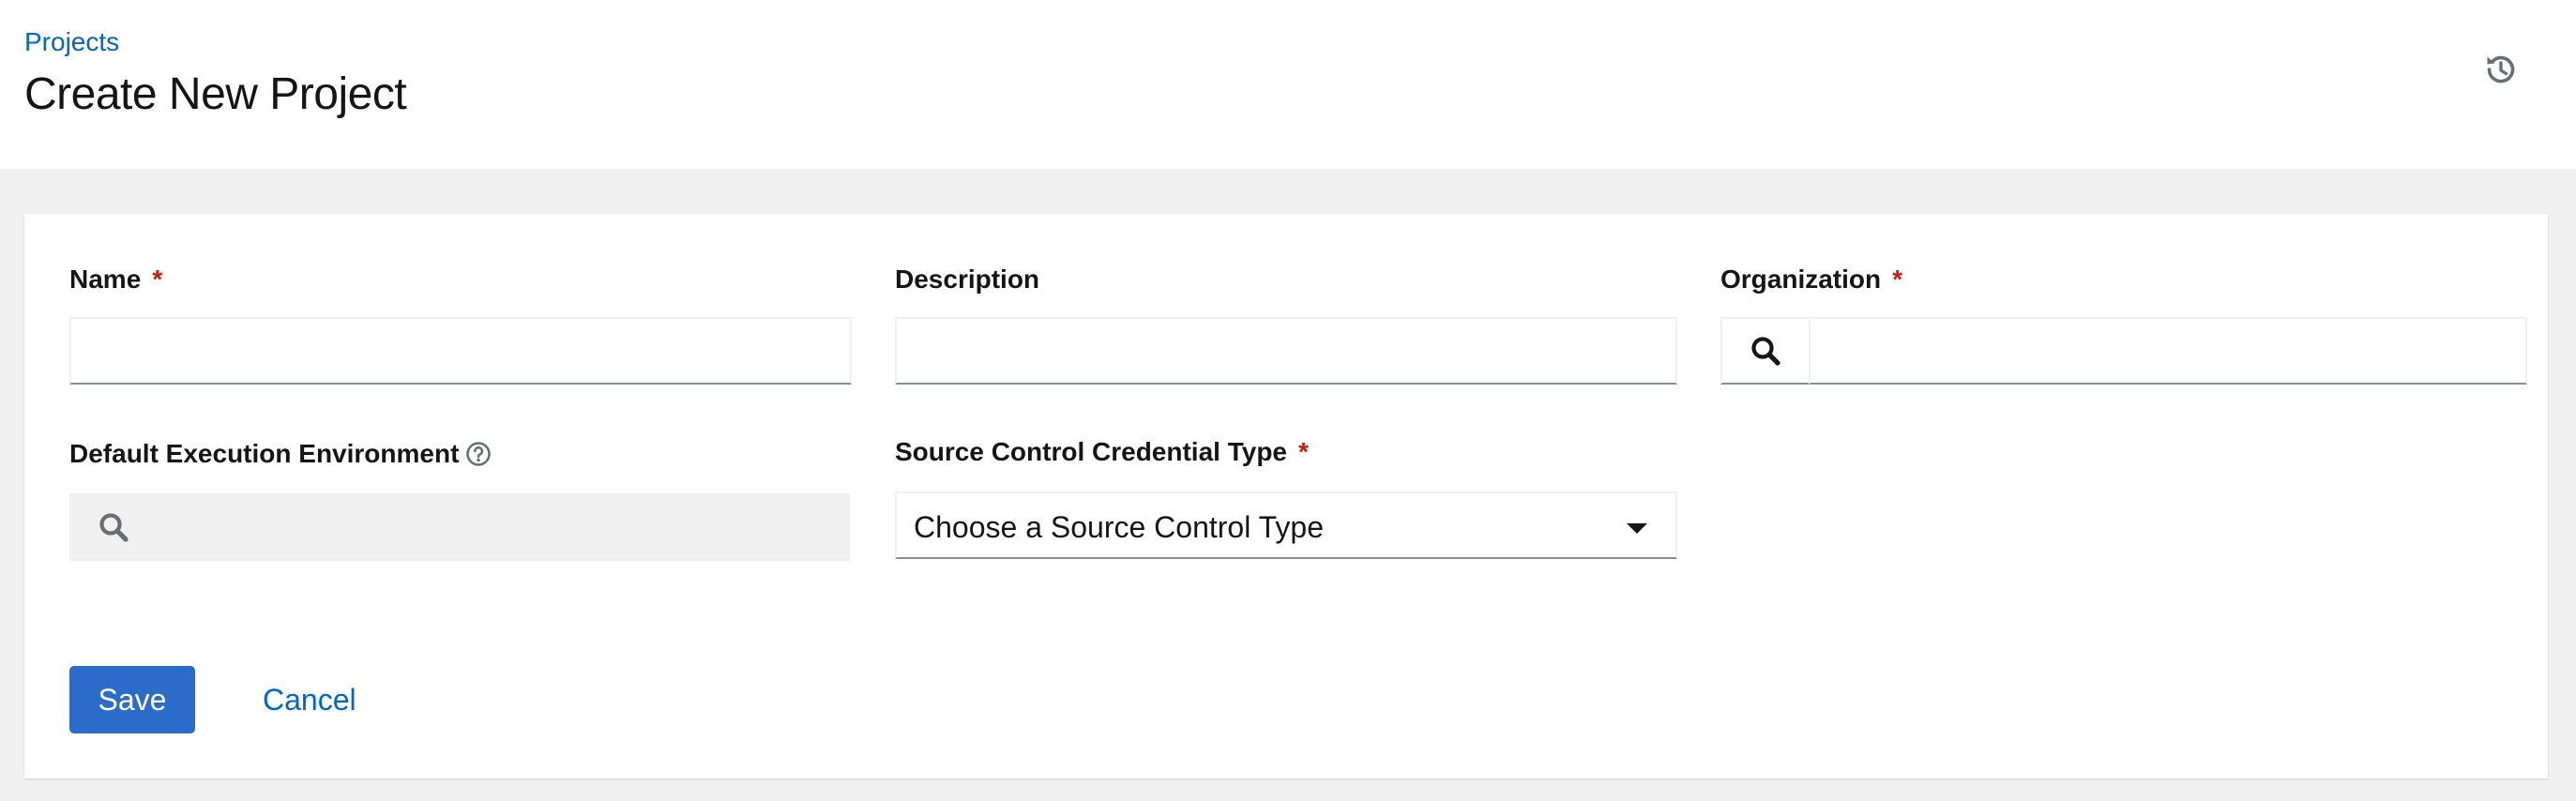 The width and height of the screenshot is (2576, 801). I want to click on organization-lookup-button, so click(1766, 351).